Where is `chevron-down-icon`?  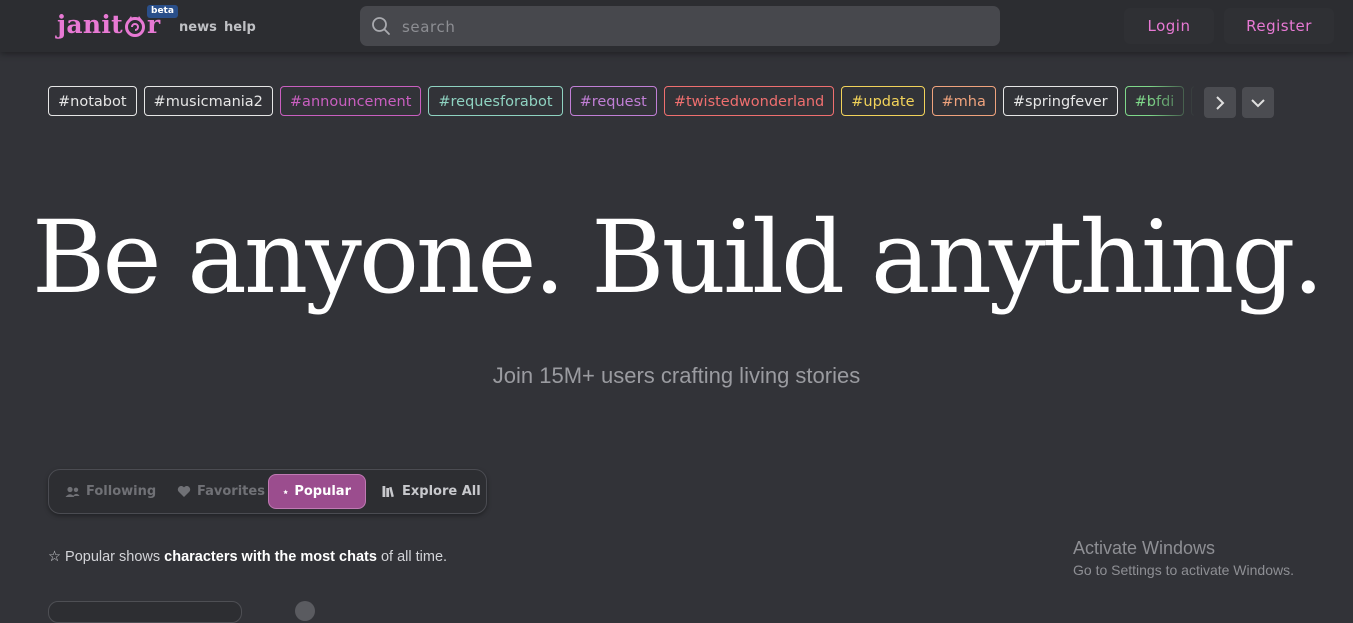 chevron-down-icon is located at coordinates (1258, 102).